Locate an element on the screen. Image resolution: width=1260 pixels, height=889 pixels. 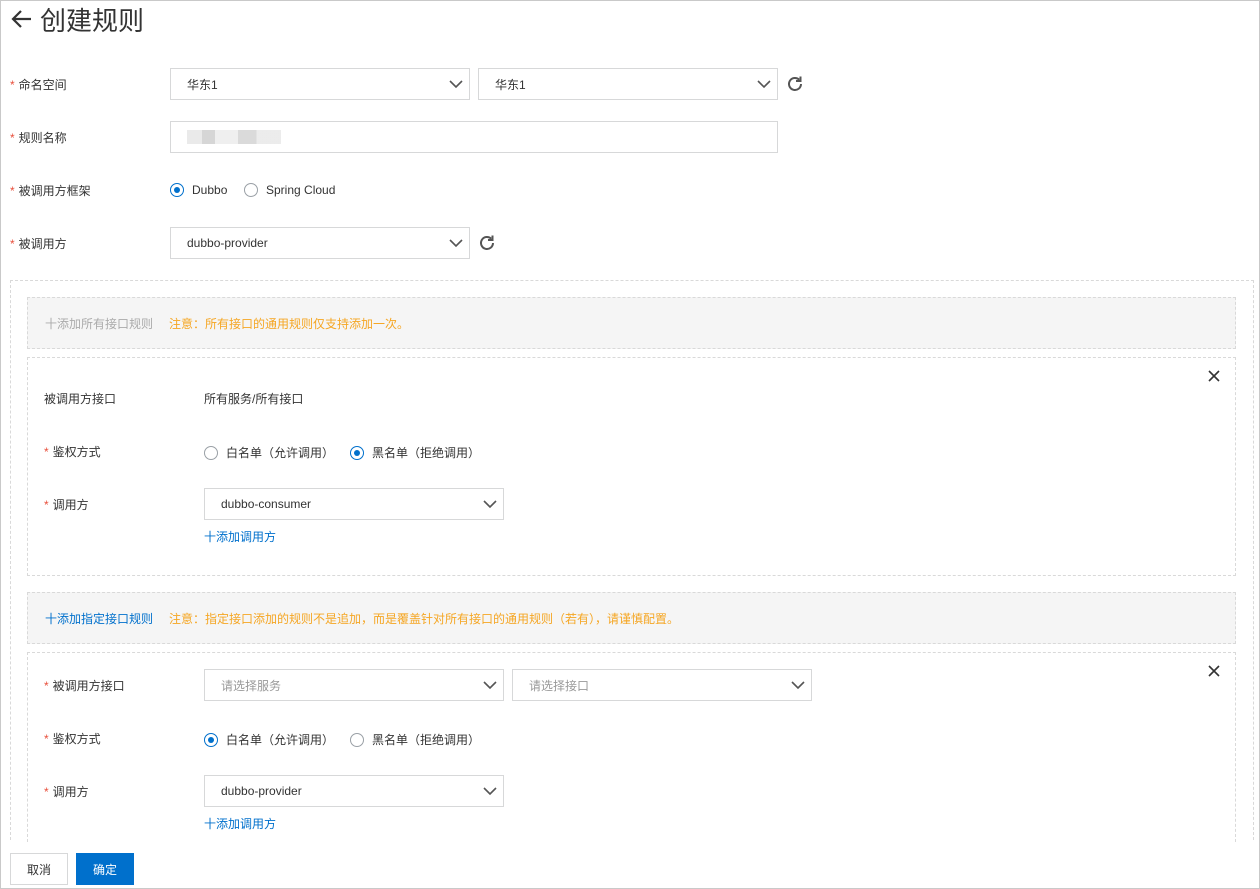
rule-name-input is located at coordinates (474, 137).